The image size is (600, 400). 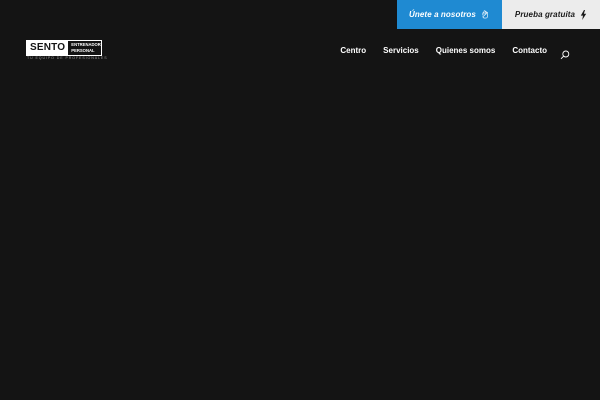 What do you see at coordinates (529, 50) in the screenshot?
I see `nav-item-contacto: Contacto` at bounding box center [529, 50].